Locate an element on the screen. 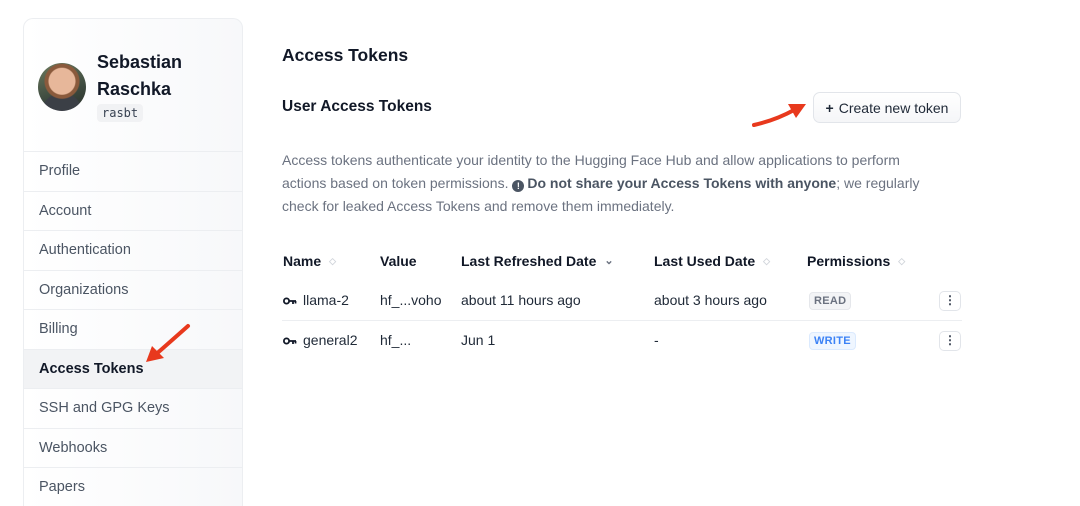  exclamation-circle-icon: ! is located at coordinates (518, 186).